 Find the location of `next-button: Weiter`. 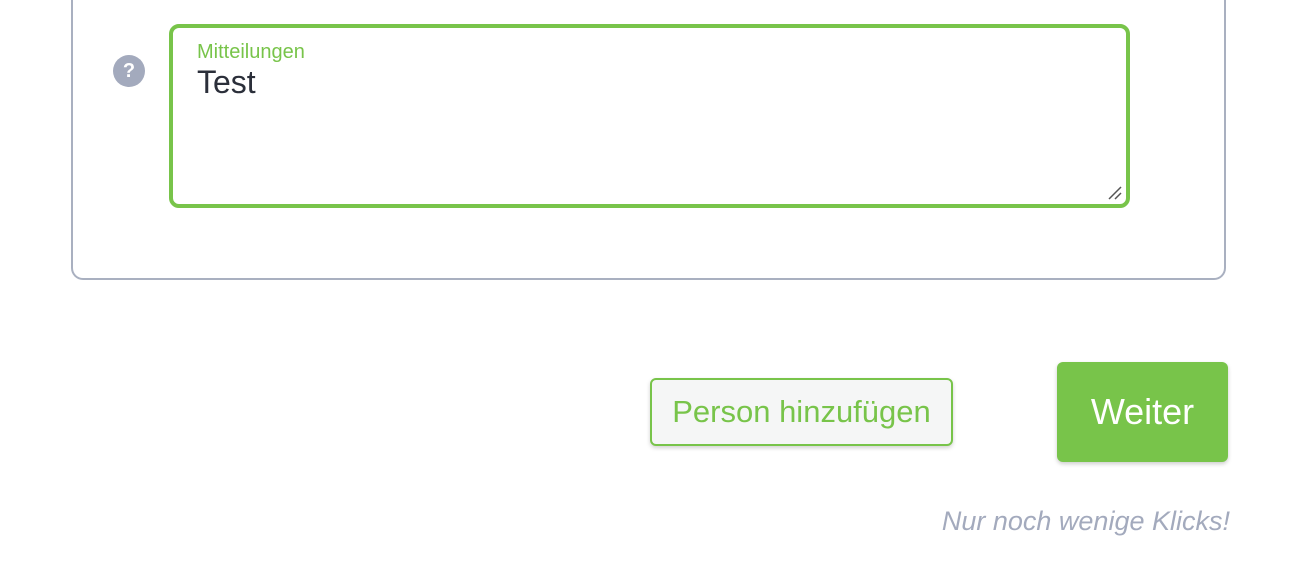

next-button: Weiter is located at coordinates (1142, 412).